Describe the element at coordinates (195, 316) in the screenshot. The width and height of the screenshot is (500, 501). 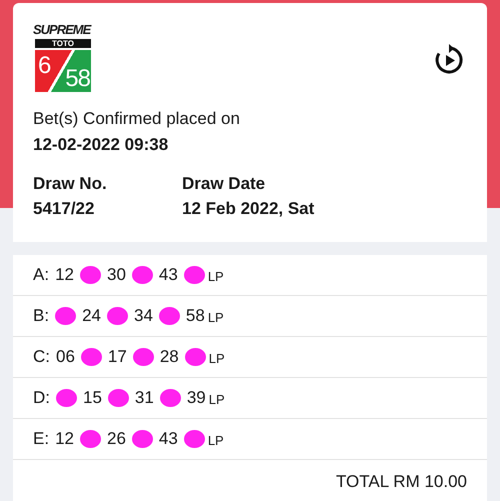
I see `bet-number: 58` at that location.